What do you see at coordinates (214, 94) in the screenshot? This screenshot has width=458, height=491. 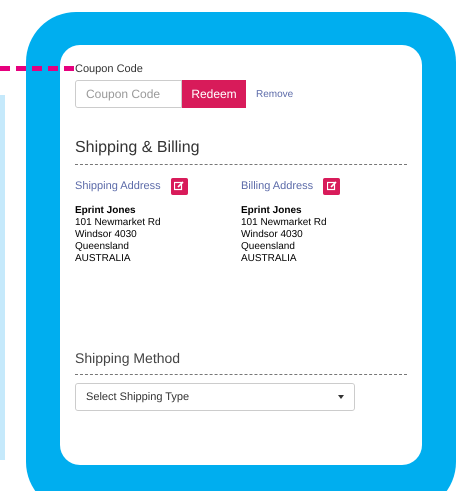 I see `redeem-button: Redeem` at bounding box center [214, 94].